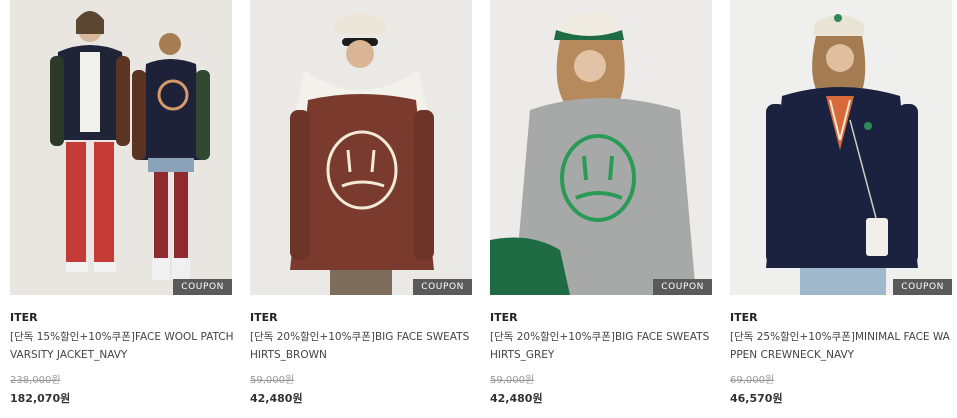  Describe the element at coordinates (756, 398) in the screenshot. I see `sale-price: 46,570원` at that location.